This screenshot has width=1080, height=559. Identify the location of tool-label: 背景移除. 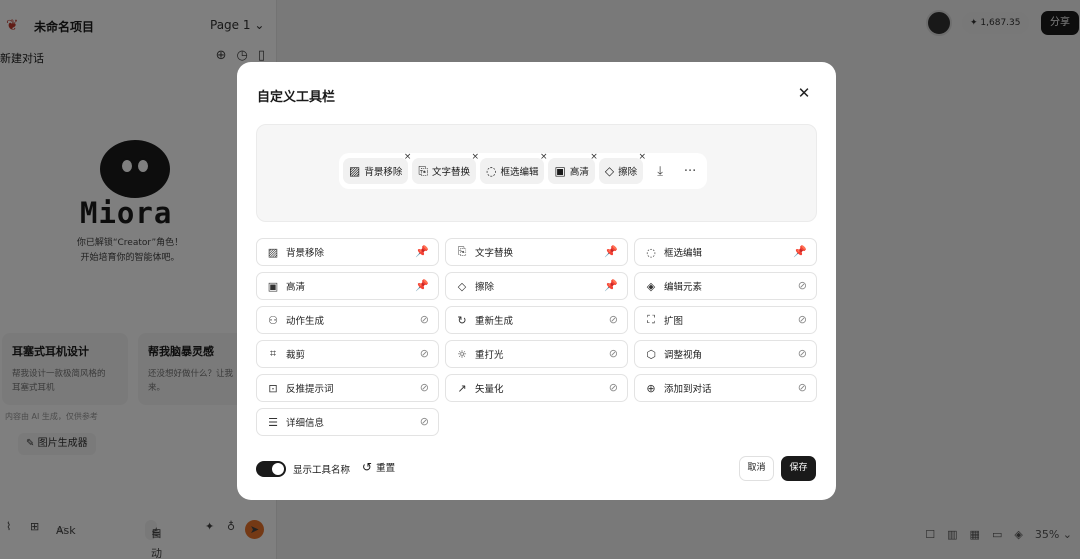
(305, 253).